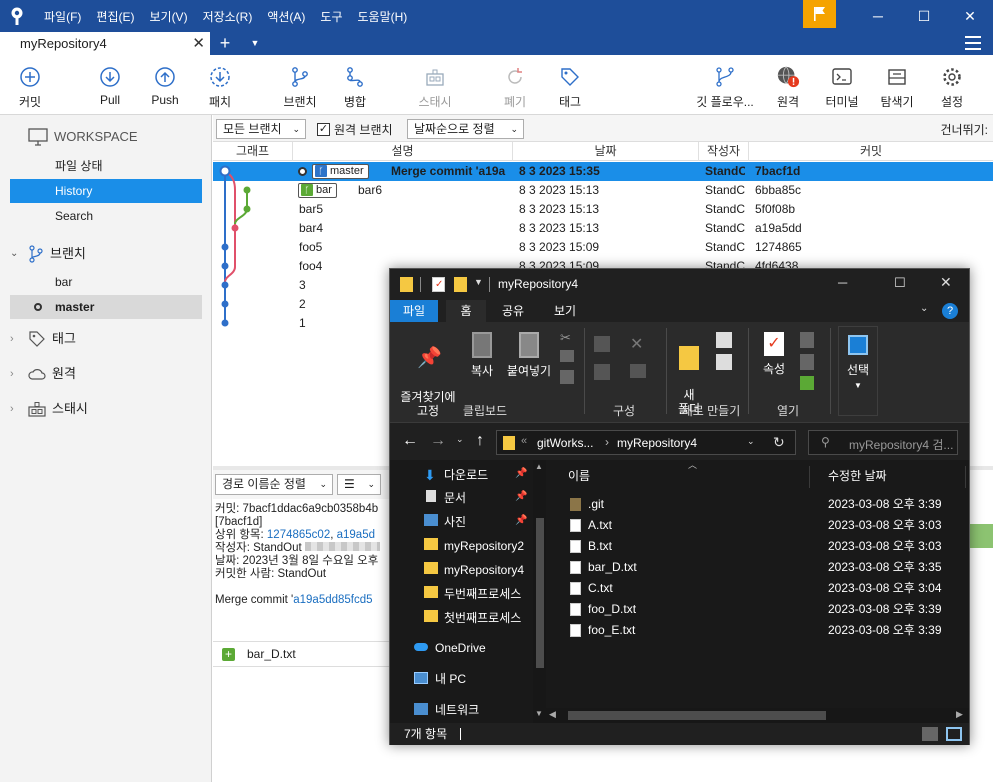  Describe the element at coordinates (48, 254) in the screenshot. I see `branches-header: ⌄ 브랜치` at that location.